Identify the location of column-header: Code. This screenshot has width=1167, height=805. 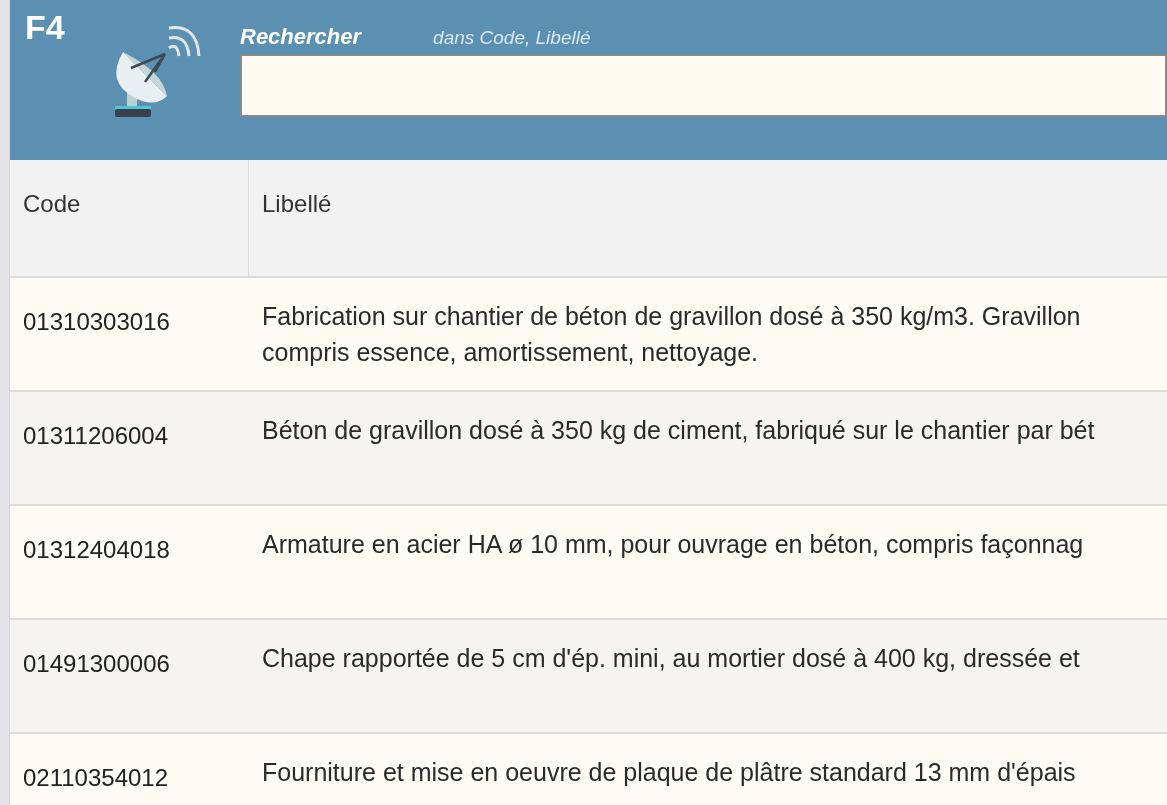
(129, 218).